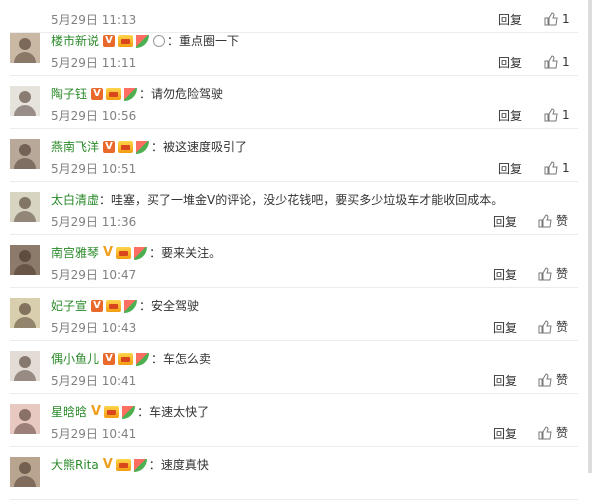 This screenshot has height=500, width=592. Describe the element at coordinates (75, 465) in the screenshot. I see `username-link: 大熊Rita` at that location.